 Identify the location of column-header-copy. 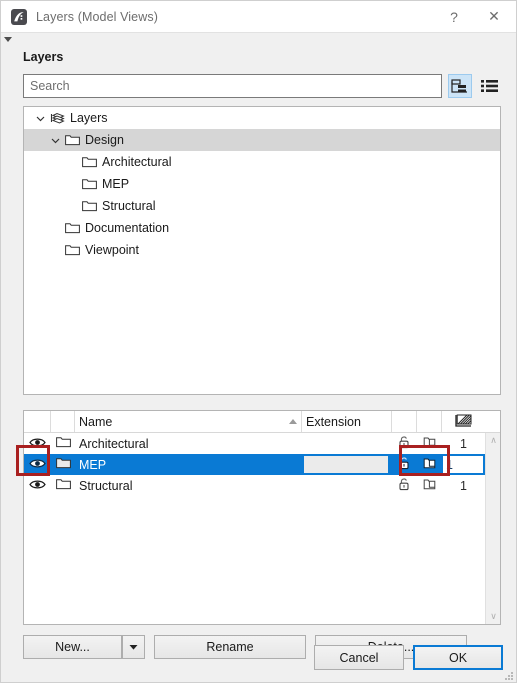
(429, 421).